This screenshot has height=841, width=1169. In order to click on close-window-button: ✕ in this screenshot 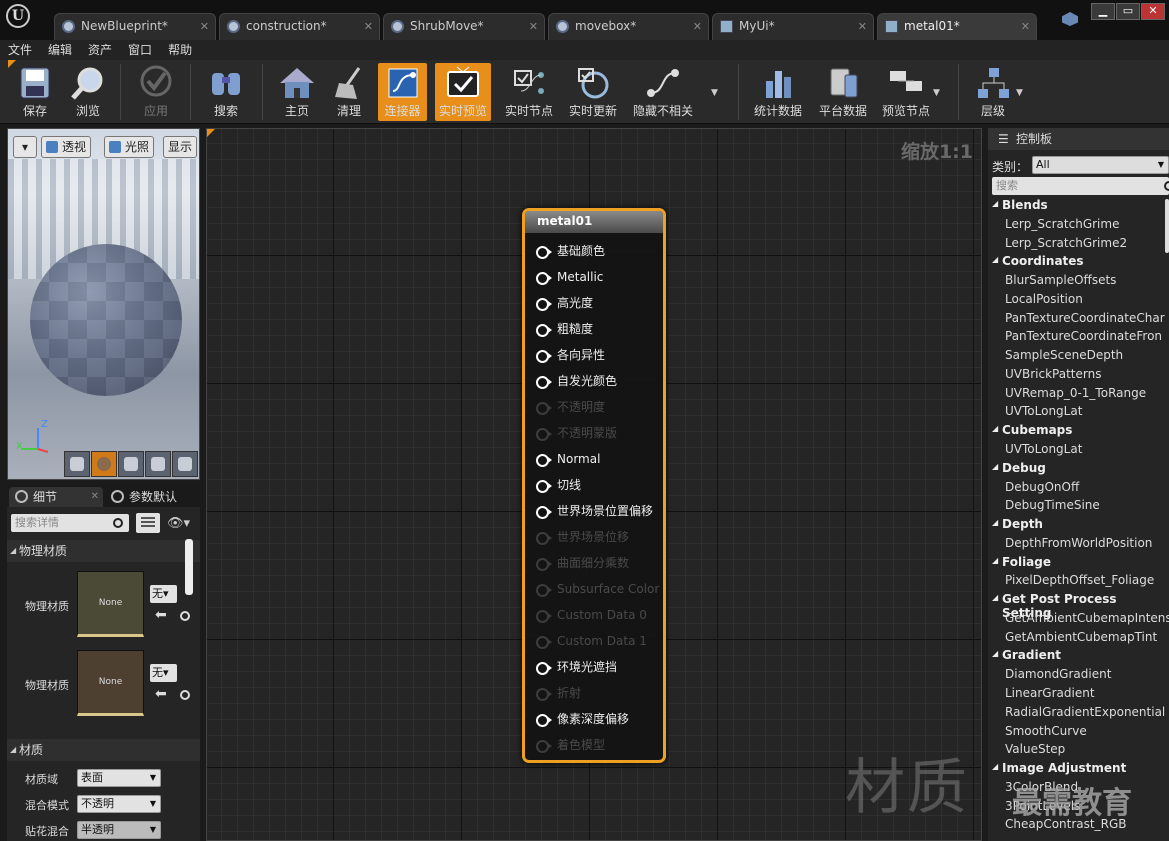, I will do `click(1153, 11)`.